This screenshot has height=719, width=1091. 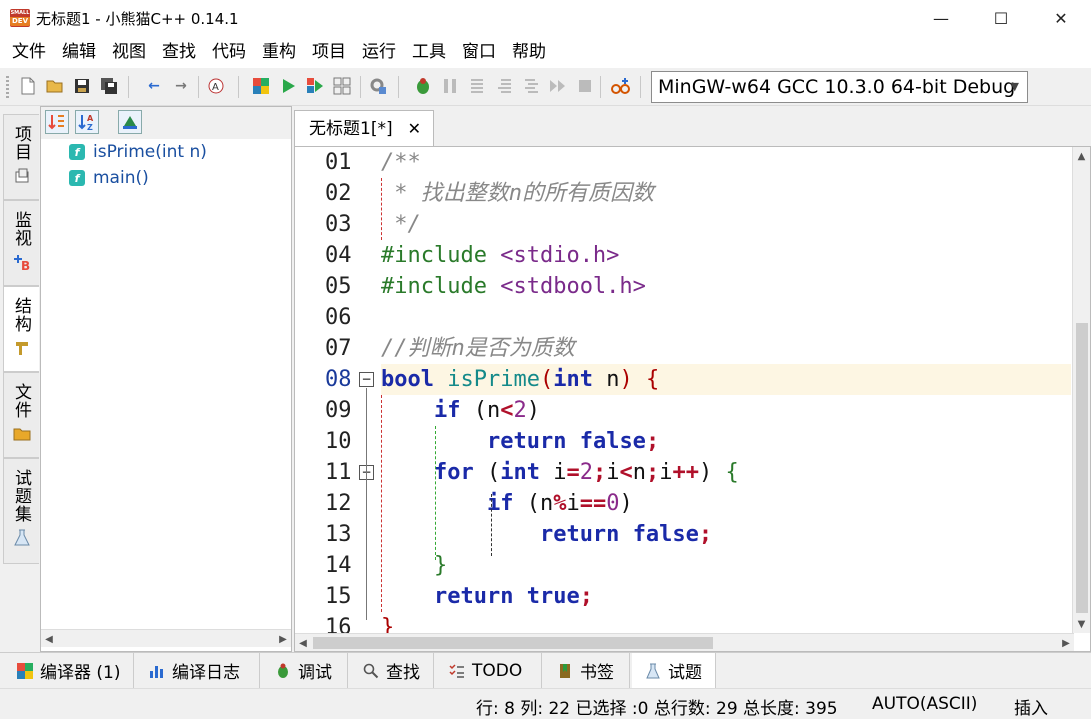 What do you see at coordinates (479, 52) in the screenshot?
I see `menu-window: 窗口` at bounding box center [479, 52].